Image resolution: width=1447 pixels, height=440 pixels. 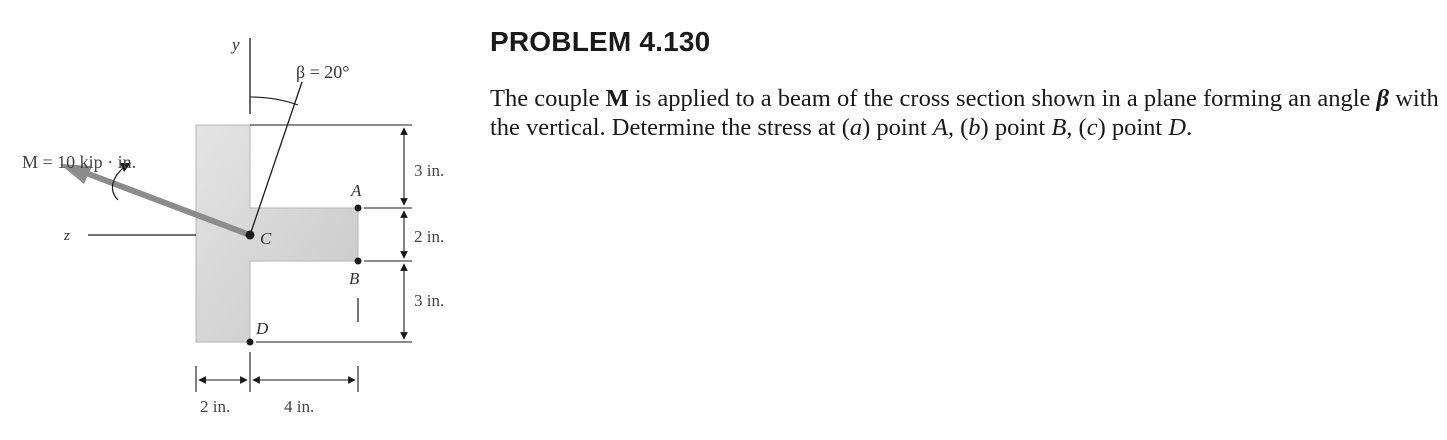 I want to click on part-c-letter: c, so click(x=1092, y=127).